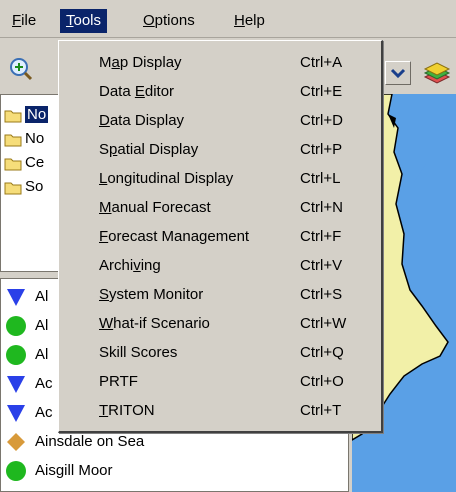  Describe the element at coordinates (149, 20) in the screenshot. I see `menu-options-mnemonic: O` at that location.